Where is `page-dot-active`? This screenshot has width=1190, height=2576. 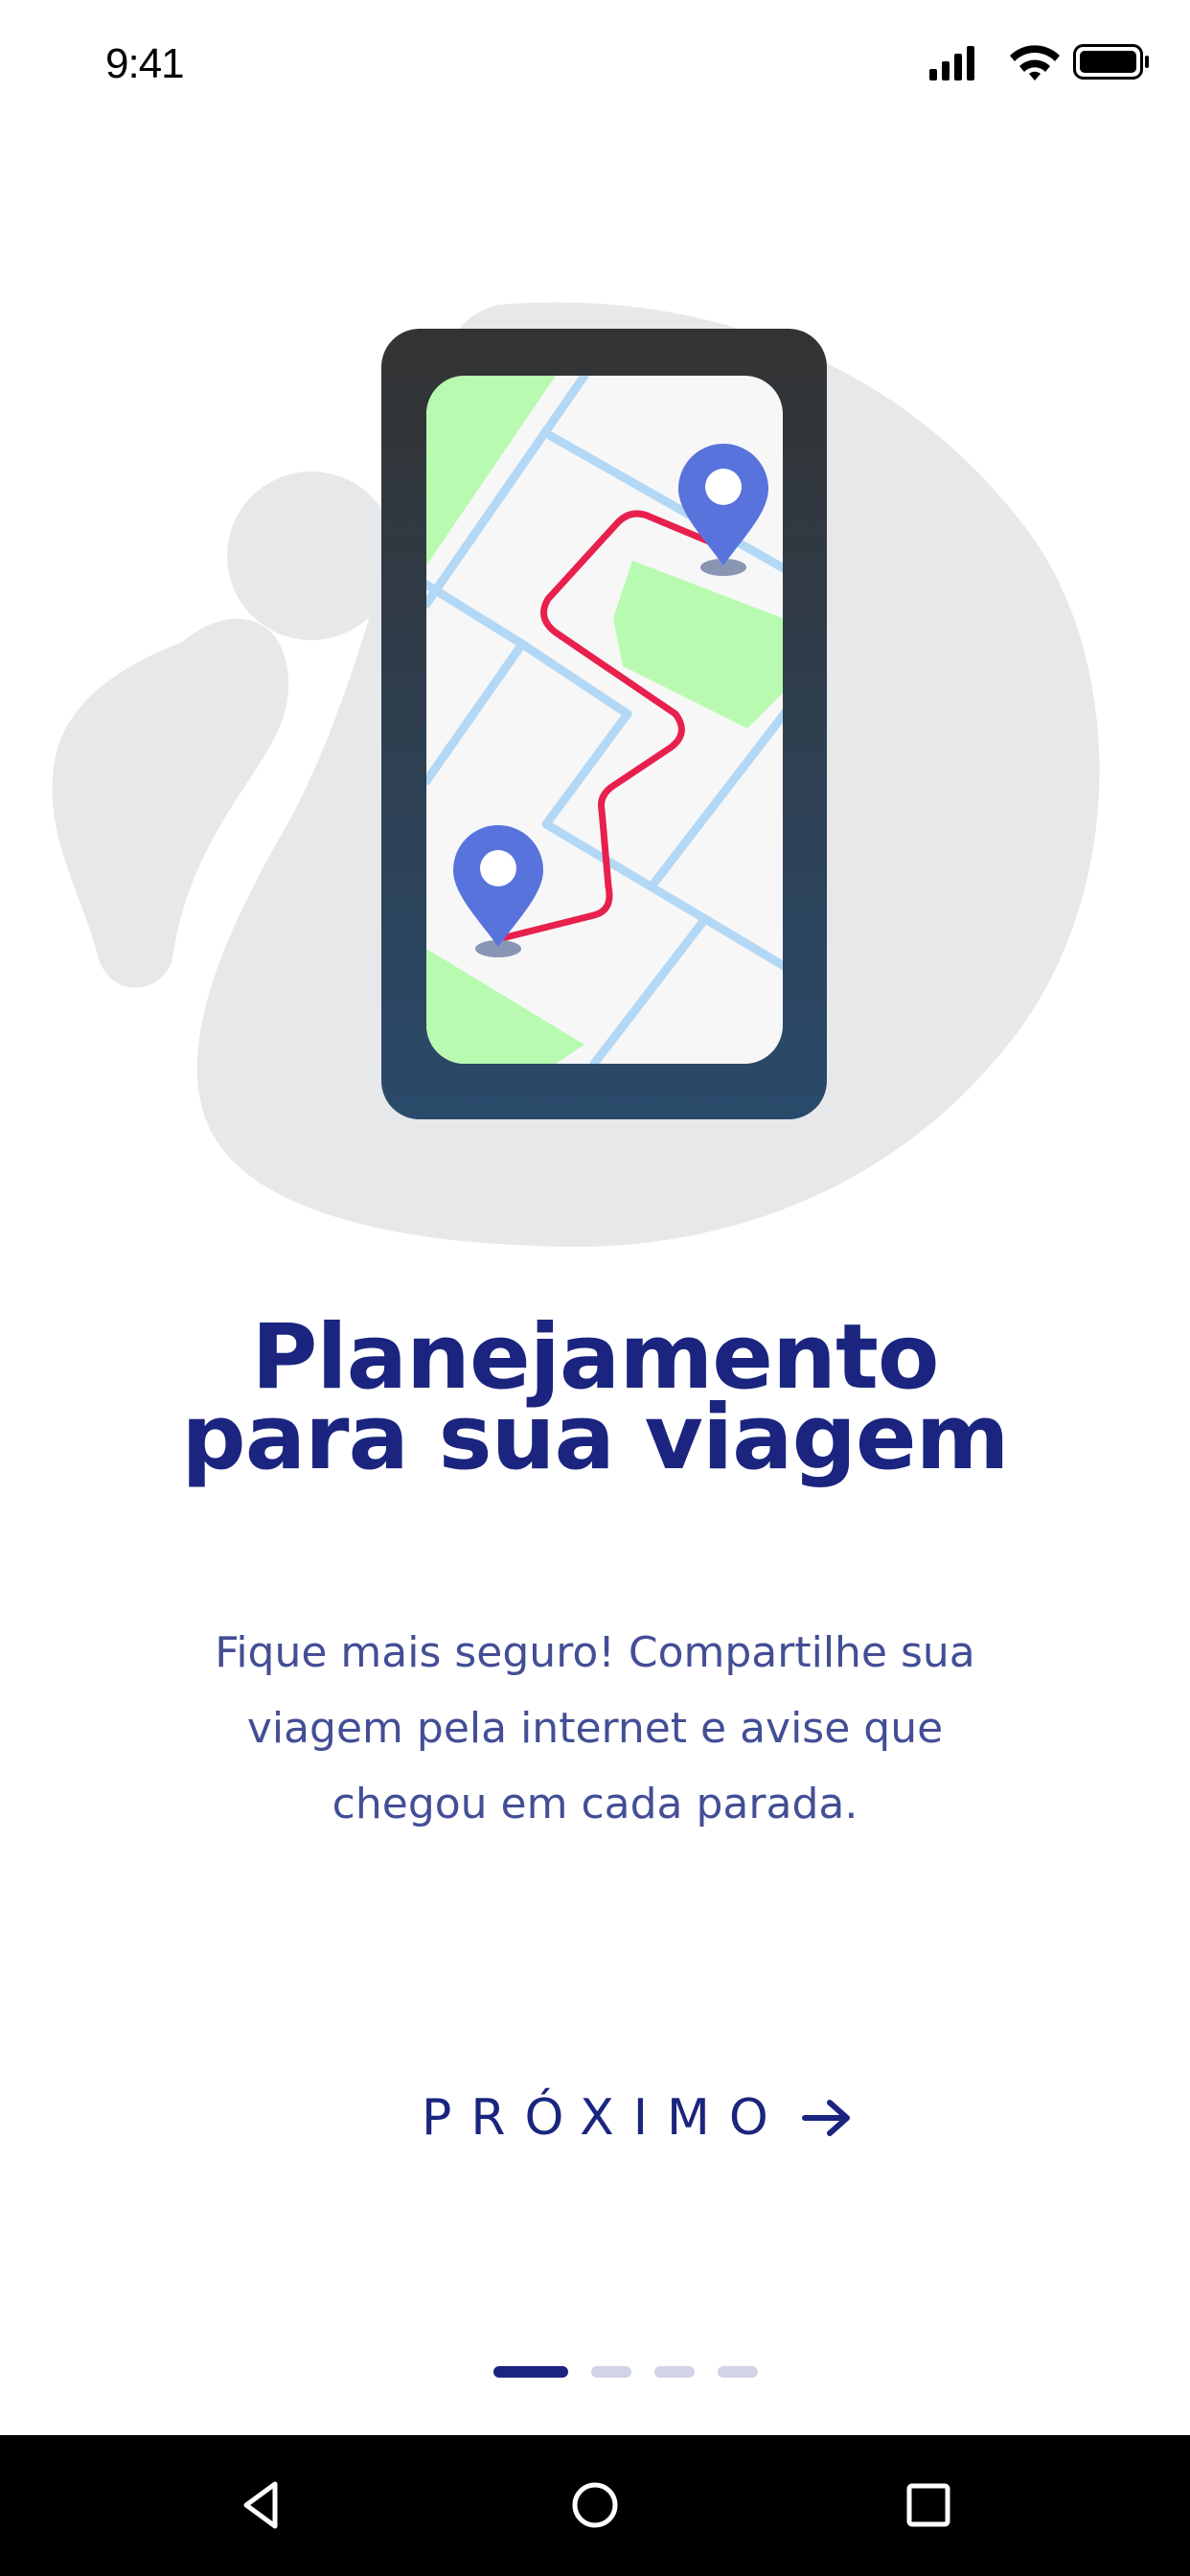 page-dot-active is located at coordinates (530, 2372).